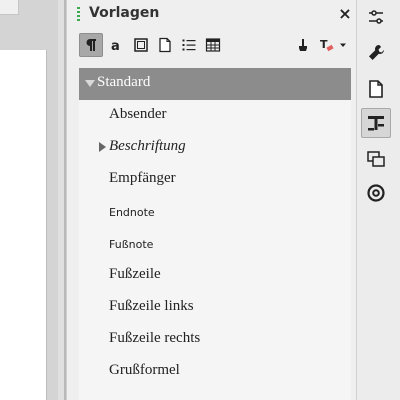 Image resolution: width=400 pixels, height=400 pixels. I want to click on sidebar-settings-button, so click(376, 17).